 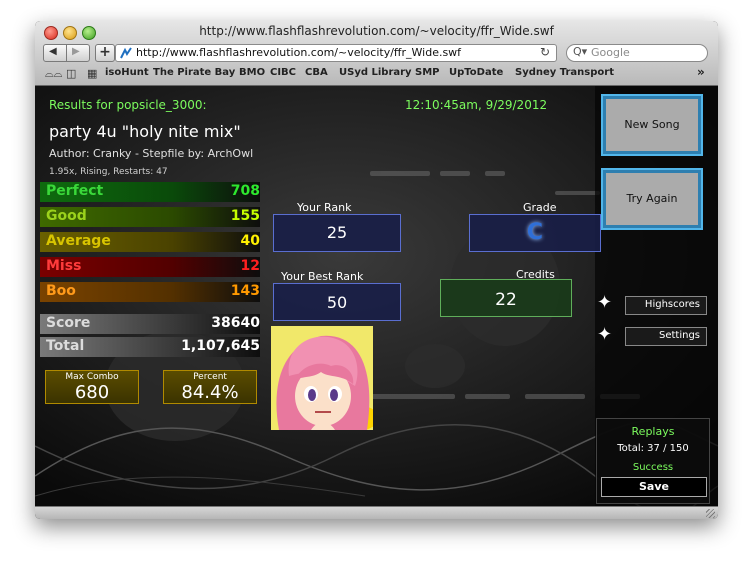 What do you see at coordinates (150, 324) in the screenshot?
I see `score-row: Score 38640` at bounding box center [150, 324].